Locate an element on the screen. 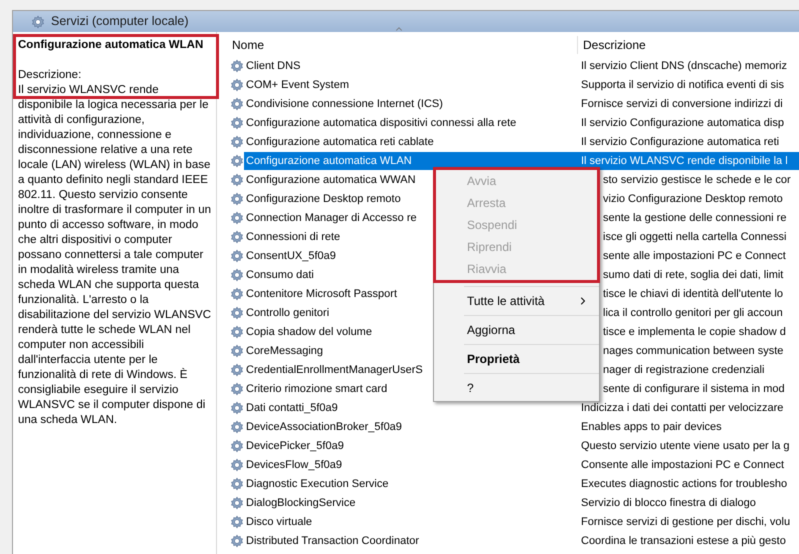 The height and width of the screenshot is (554, 799). description-cell-text: isce gli oggetti nella cartella Connessi is located at coordinates (694, 237).